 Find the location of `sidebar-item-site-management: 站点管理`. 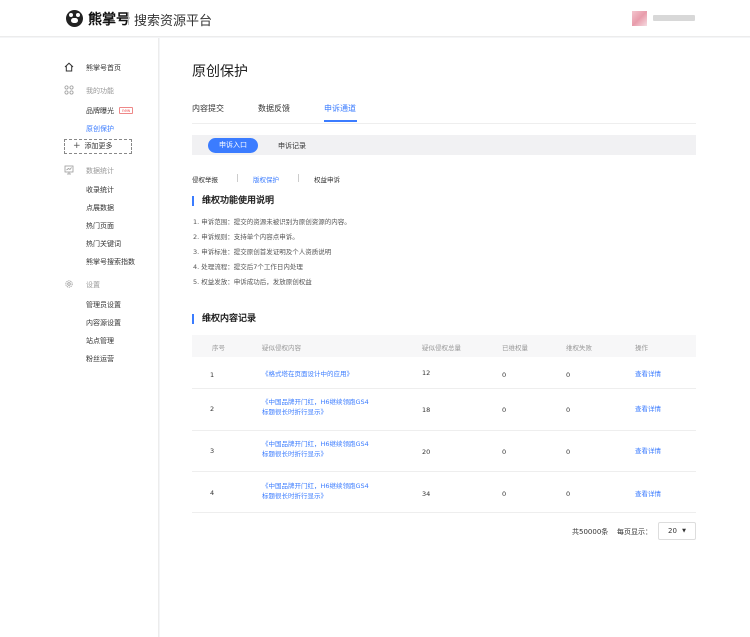

sidebar-item-site-management: 站点管理 is located at coordinates (100, 341).